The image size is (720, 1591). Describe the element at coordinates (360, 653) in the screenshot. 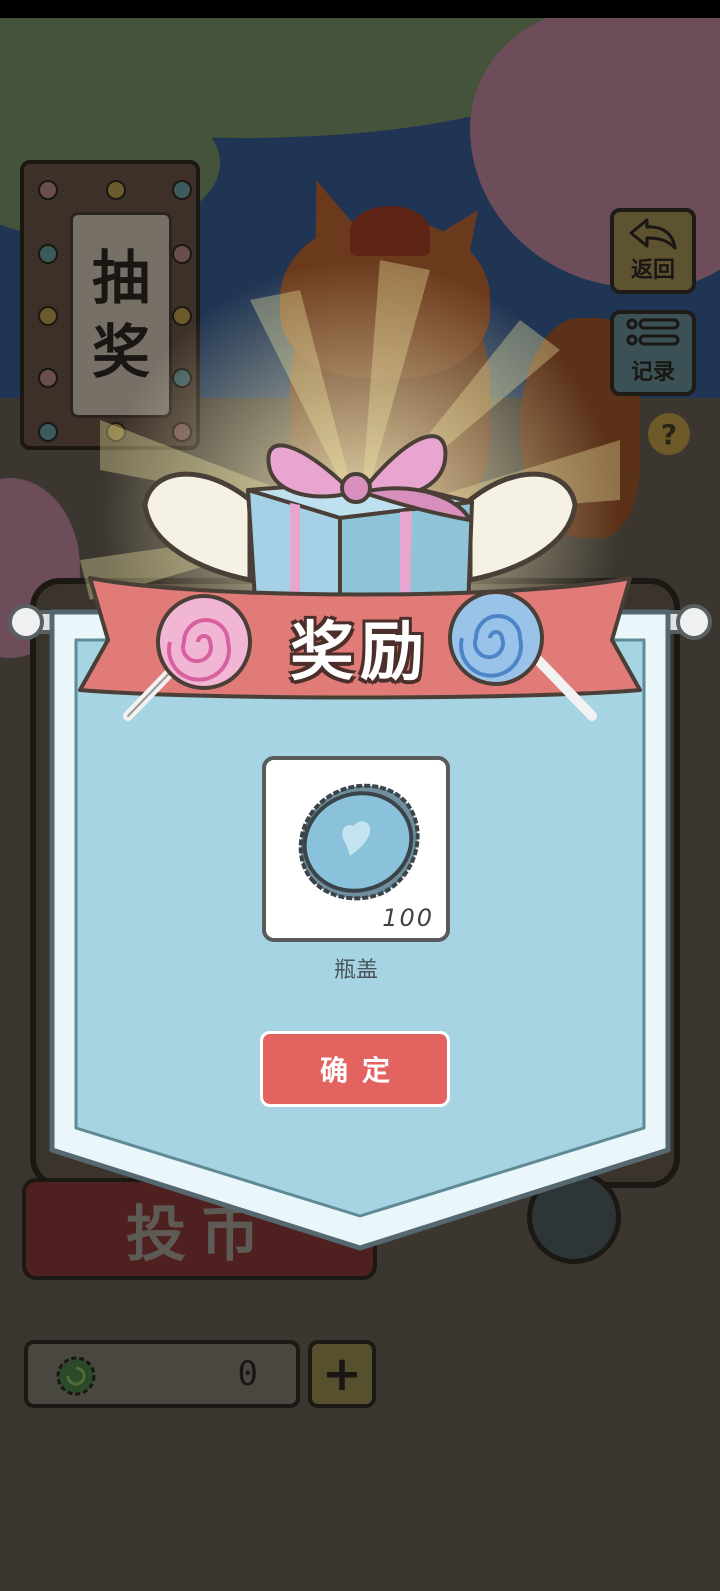

I see `reward-title: 奖励` at that location.